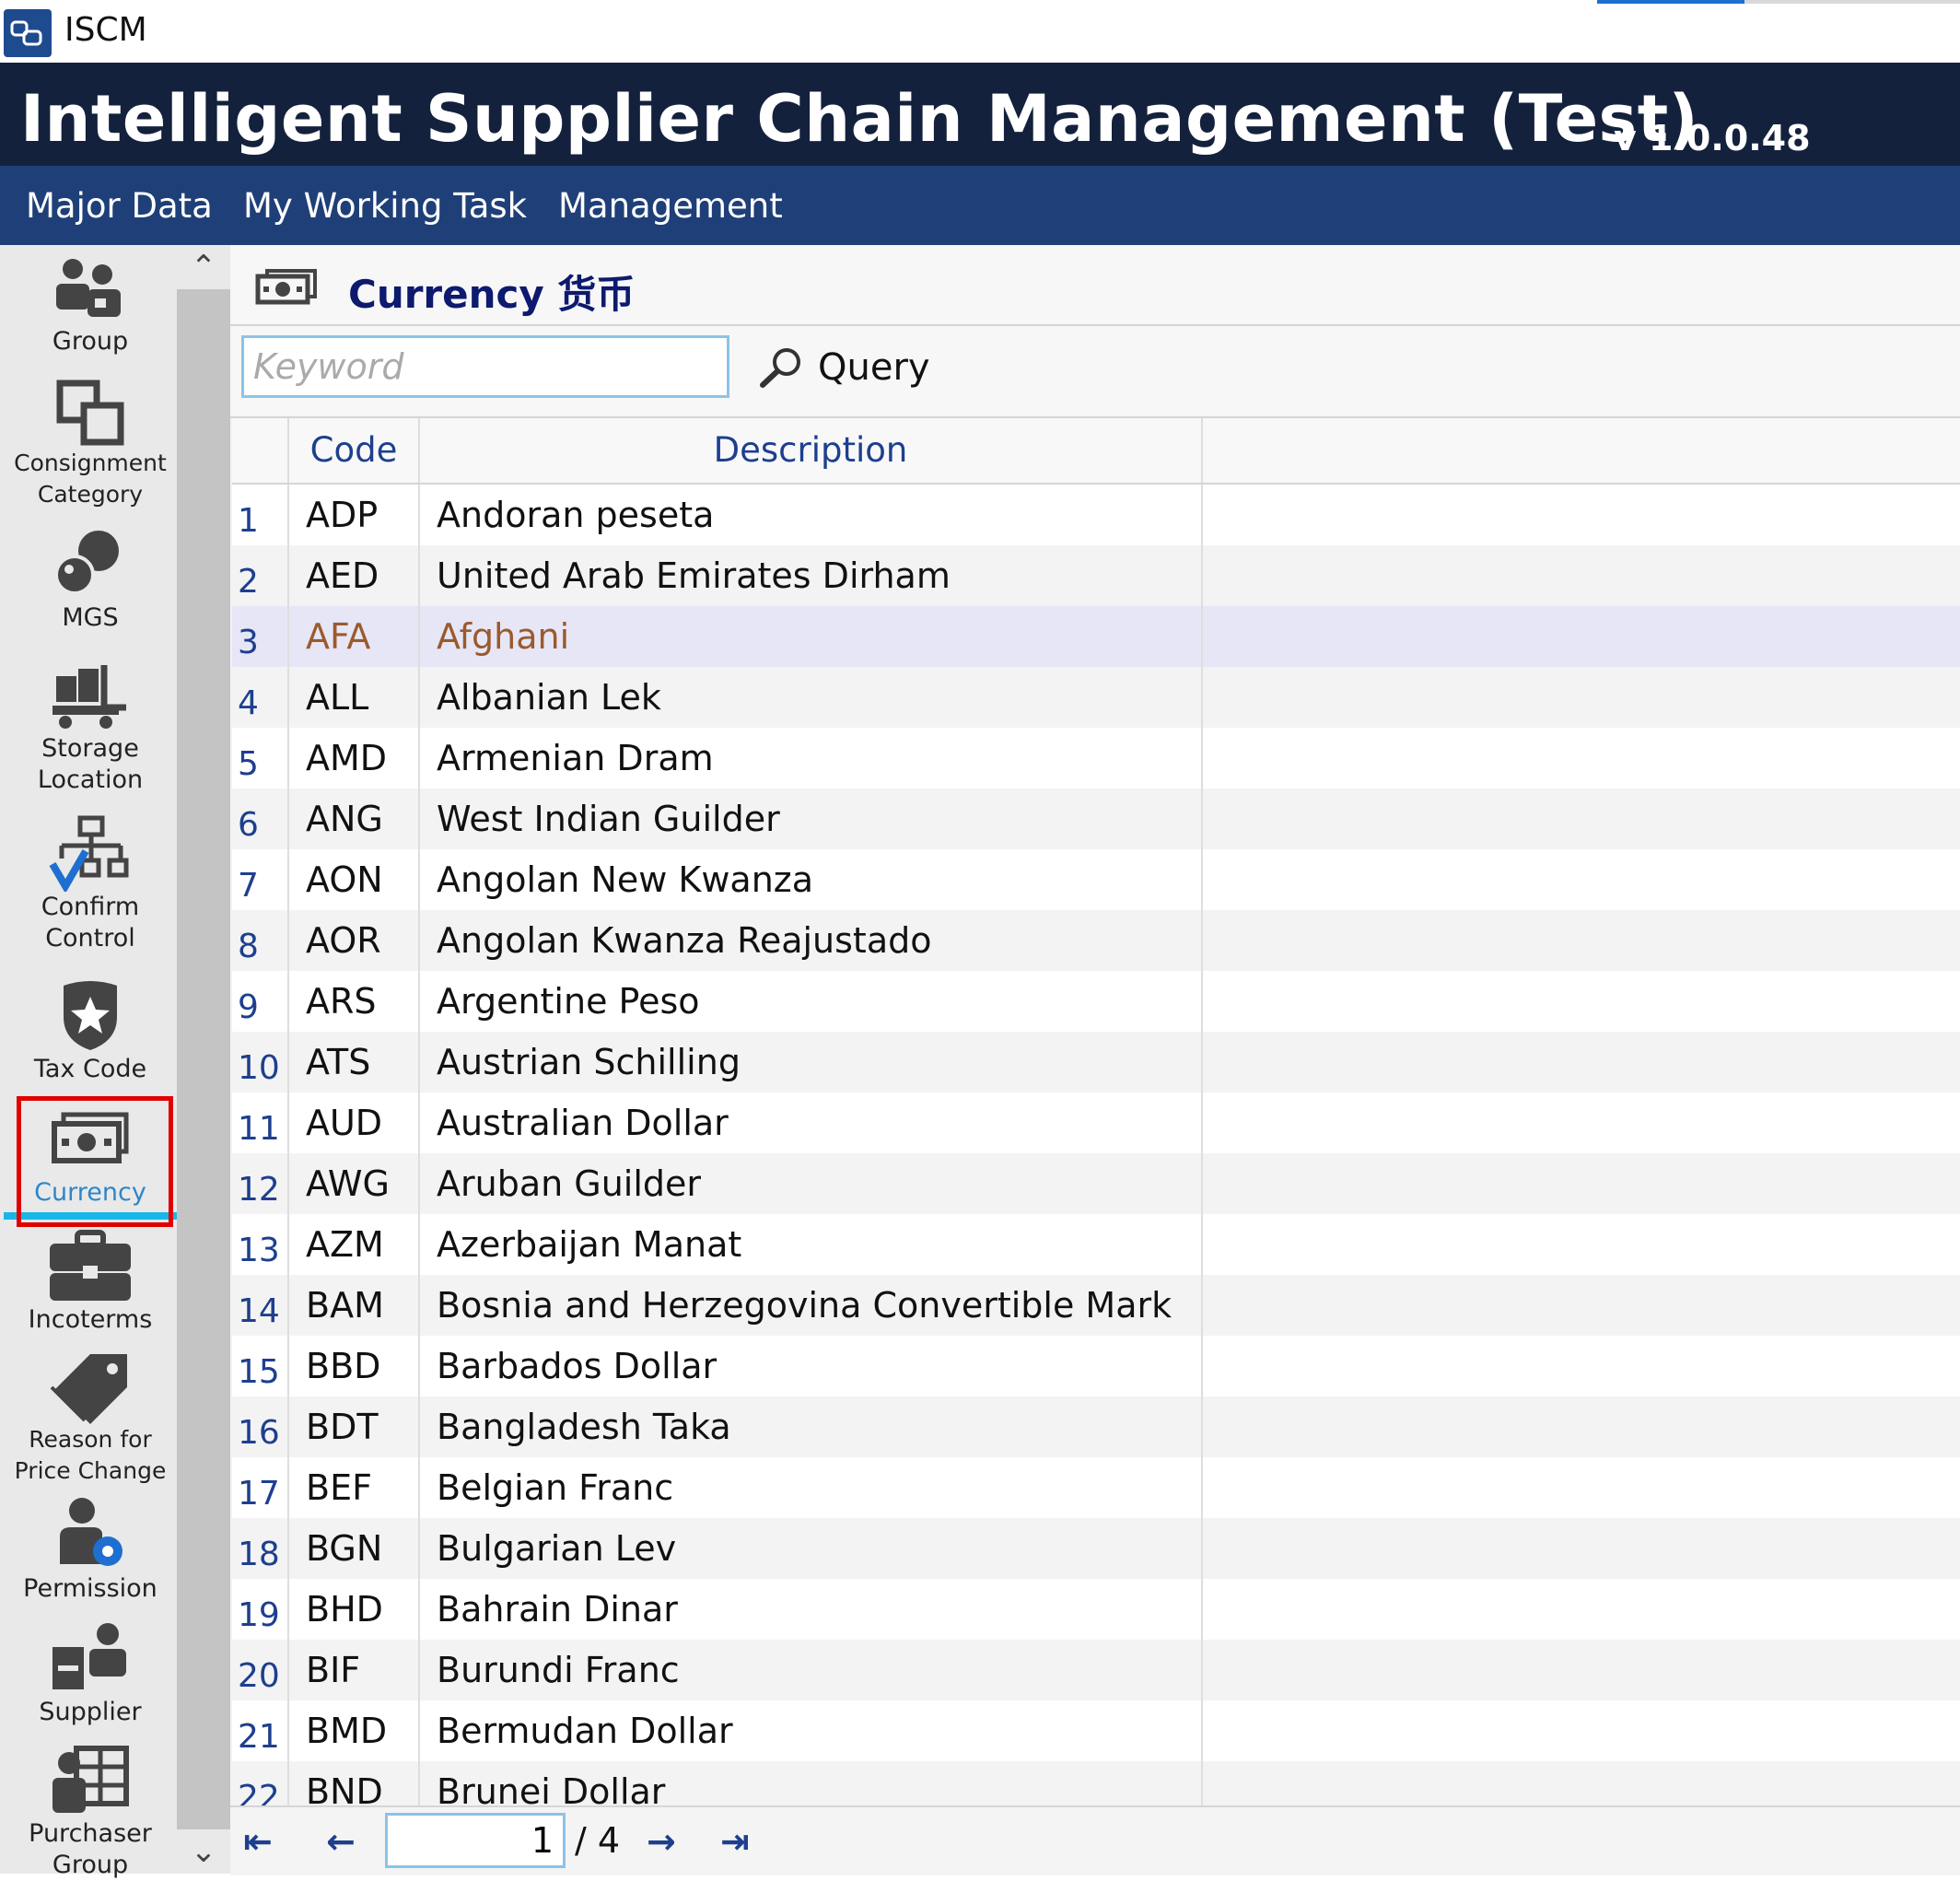  What do you see at coordinates (780, 368) in the screenshot?
I see `search-icon` at bounding box center [780, 368].